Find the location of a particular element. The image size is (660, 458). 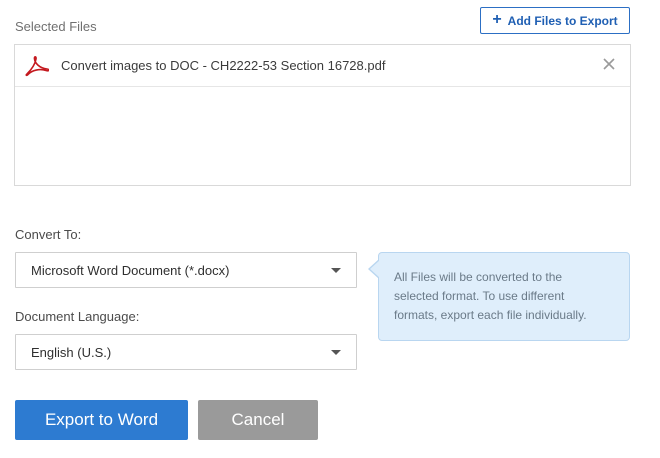

pdf-icon is located at coordinates (37, 66).